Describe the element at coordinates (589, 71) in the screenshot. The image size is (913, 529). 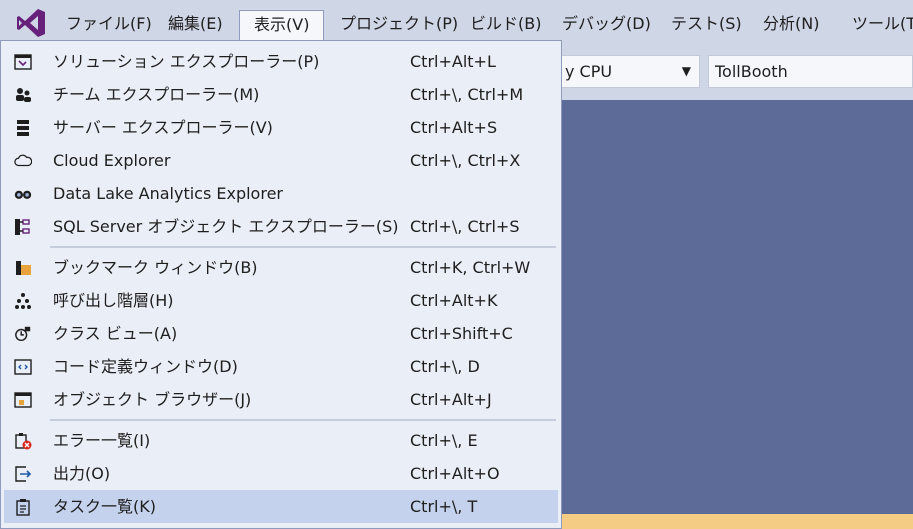
I see `platform-value: y CPU` at that location.